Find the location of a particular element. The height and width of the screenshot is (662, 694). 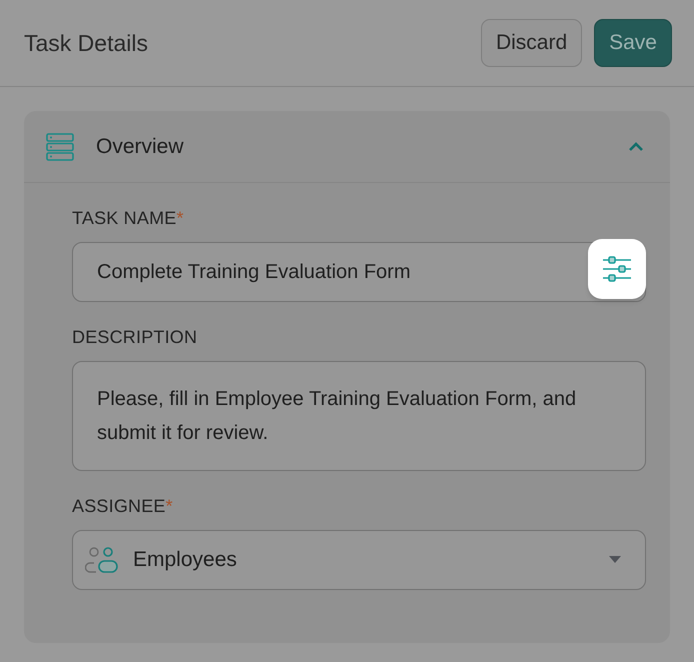

discard-button: Discard is located at coordinates (531, 43).